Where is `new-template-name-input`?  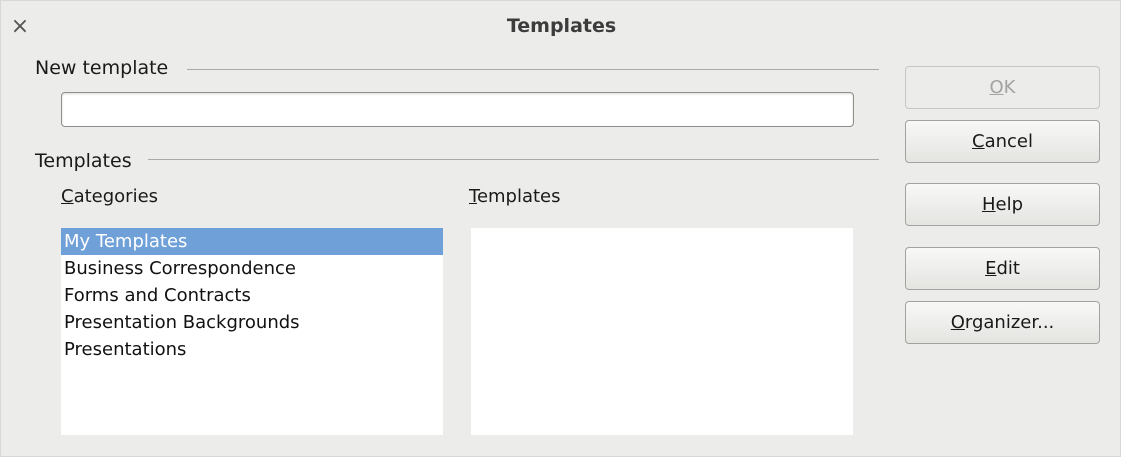
new-template-name-input is located at coordinates (457, 109).